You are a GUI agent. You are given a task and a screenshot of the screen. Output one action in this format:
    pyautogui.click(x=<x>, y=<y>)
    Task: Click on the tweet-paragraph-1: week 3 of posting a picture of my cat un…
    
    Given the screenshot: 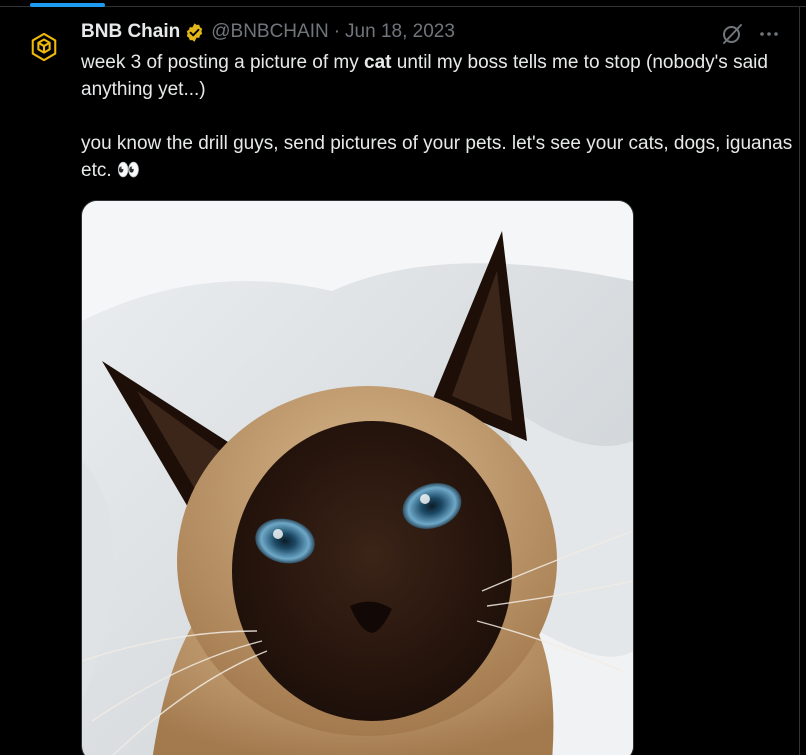 What is the action you would take?
    pyautogui.click(x=437, y=76)
    